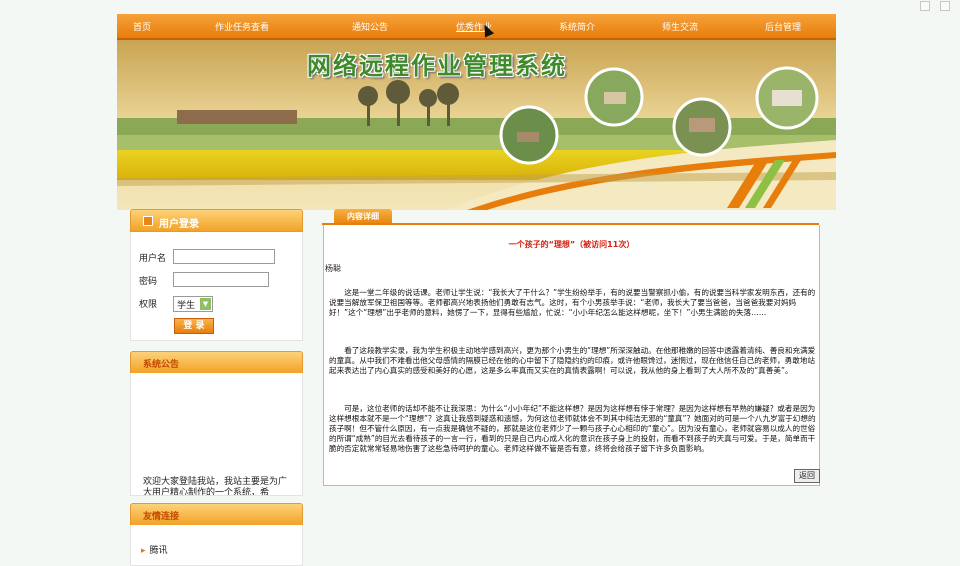 This screenshot has height=566, width=960. I want to click on link-item: ▸ 腾讯, so click(154, 549).